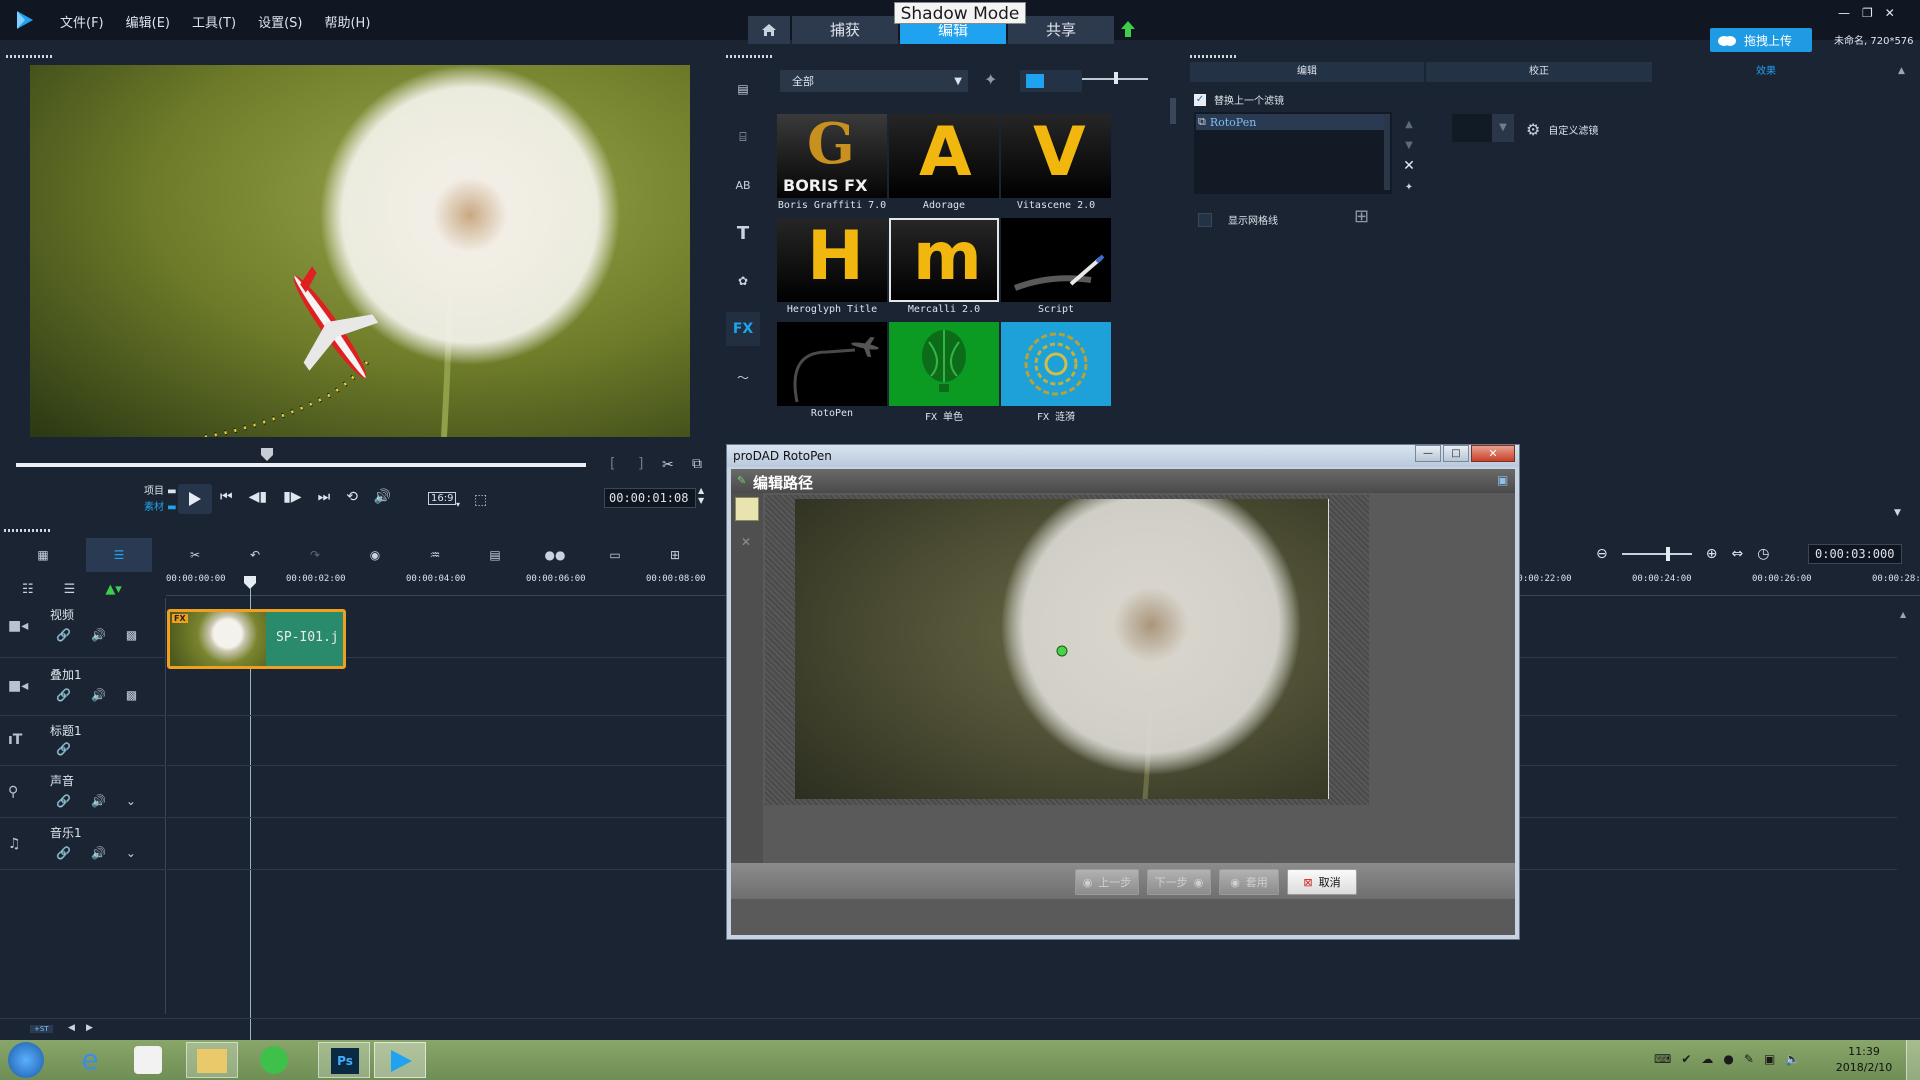 The height and width of the screenshot is (1080, 1920). Describe the element at coordinates (131, 801) in the screenshot. I see `chevron-down-icon: ⌄` at that location.